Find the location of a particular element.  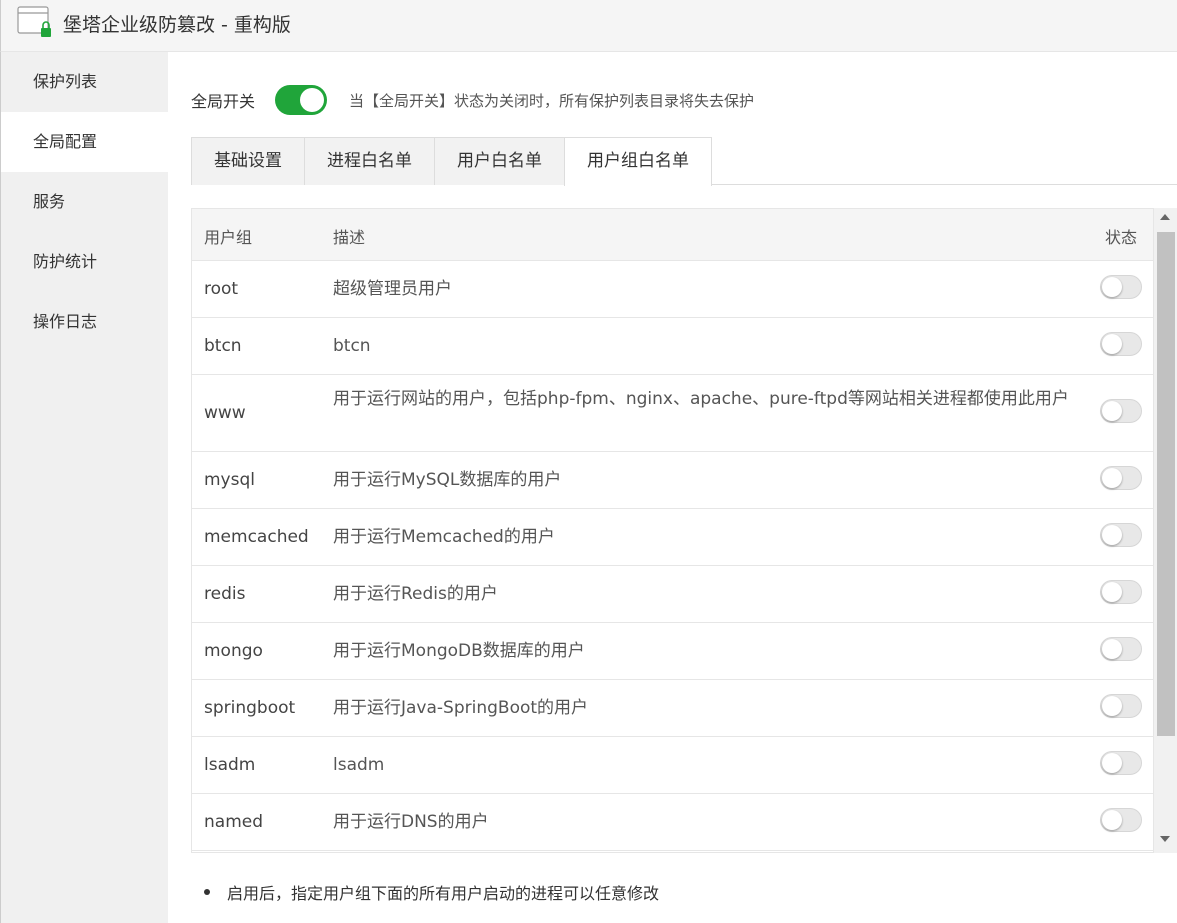

table-header: 用户组 描述 状态 is located at coordinates (672, 235).